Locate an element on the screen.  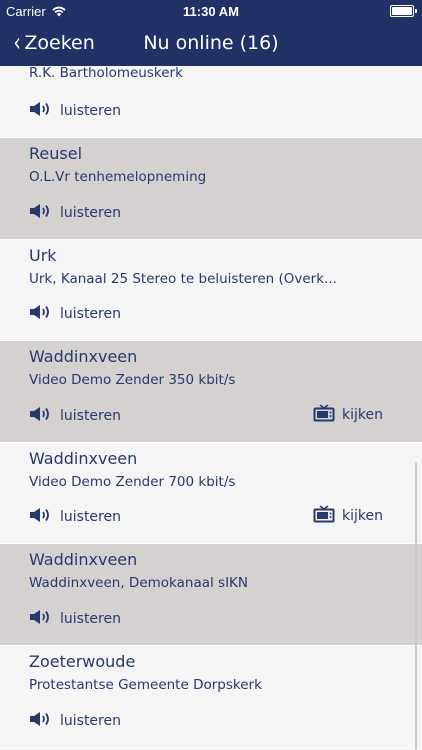
station-name: Urk is located at coordinates (43, 255).